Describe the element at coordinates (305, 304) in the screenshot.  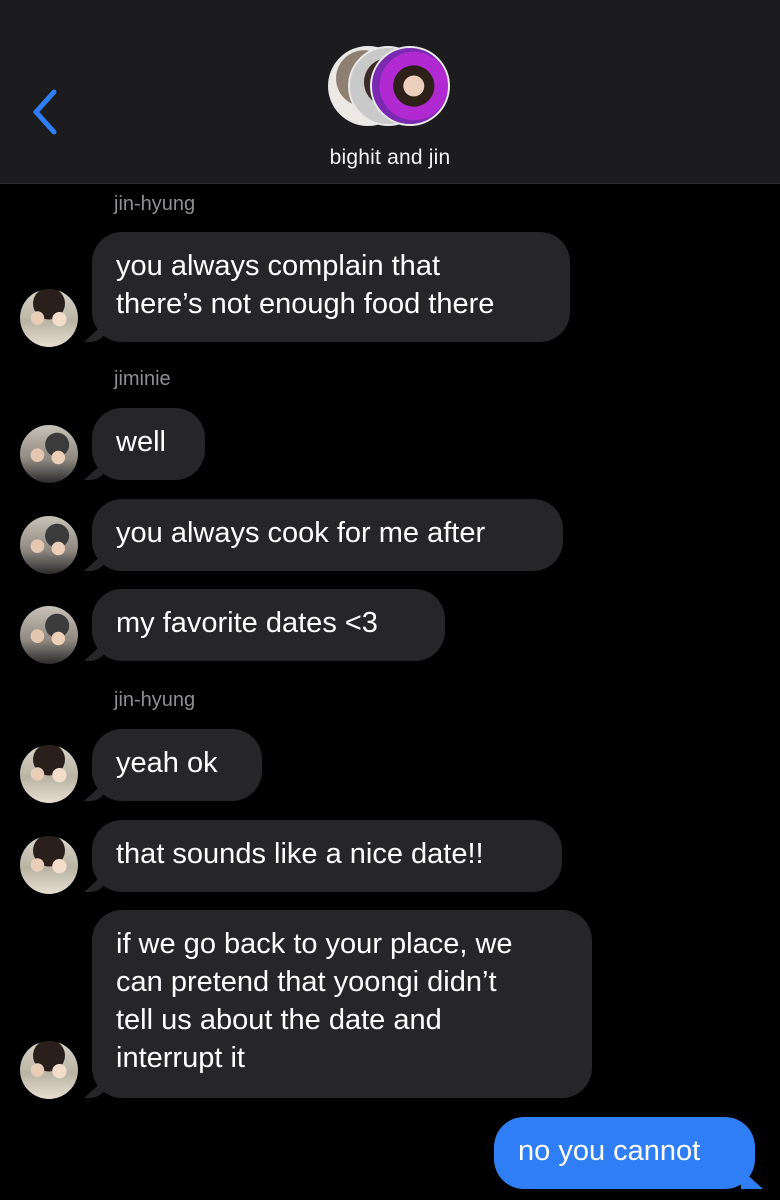
I see `message-line: there’s not enough food there` at that location.